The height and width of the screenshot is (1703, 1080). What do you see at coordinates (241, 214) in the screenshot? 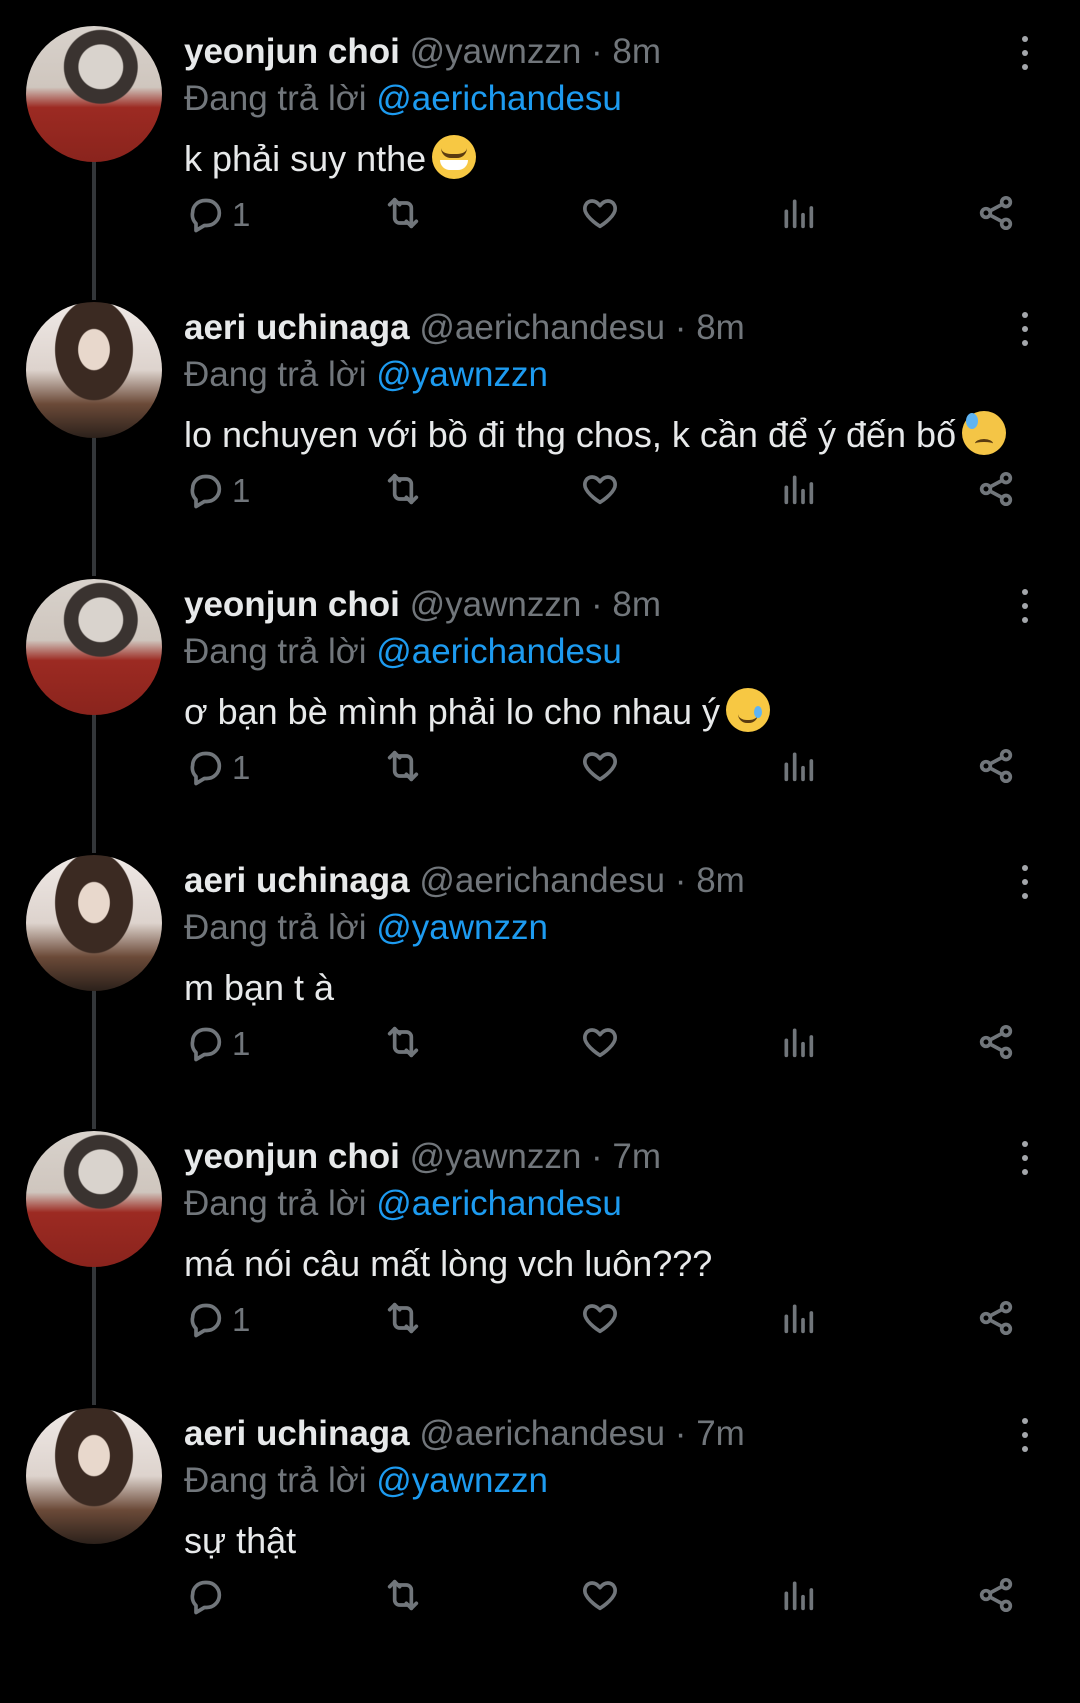
I see `reply-count: 1` at bounding box center [241, 214].